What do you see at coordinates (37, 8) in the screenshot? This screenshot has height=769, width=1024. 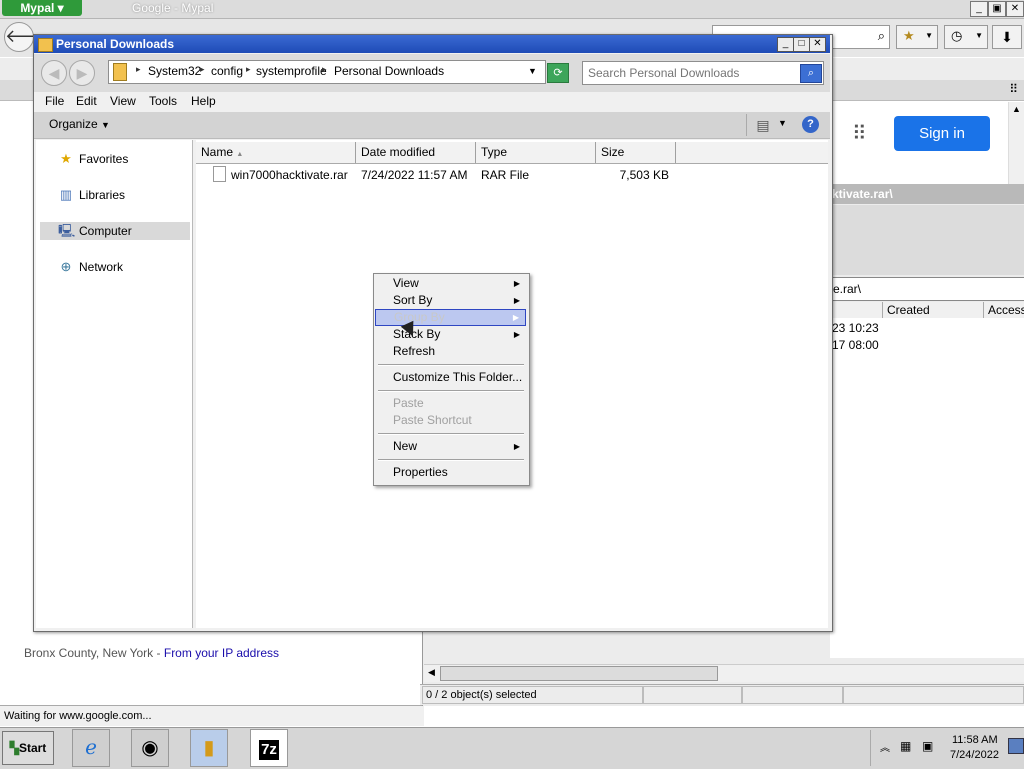 I see `mypal-label: Mypal` at bounding box center [37, 8].